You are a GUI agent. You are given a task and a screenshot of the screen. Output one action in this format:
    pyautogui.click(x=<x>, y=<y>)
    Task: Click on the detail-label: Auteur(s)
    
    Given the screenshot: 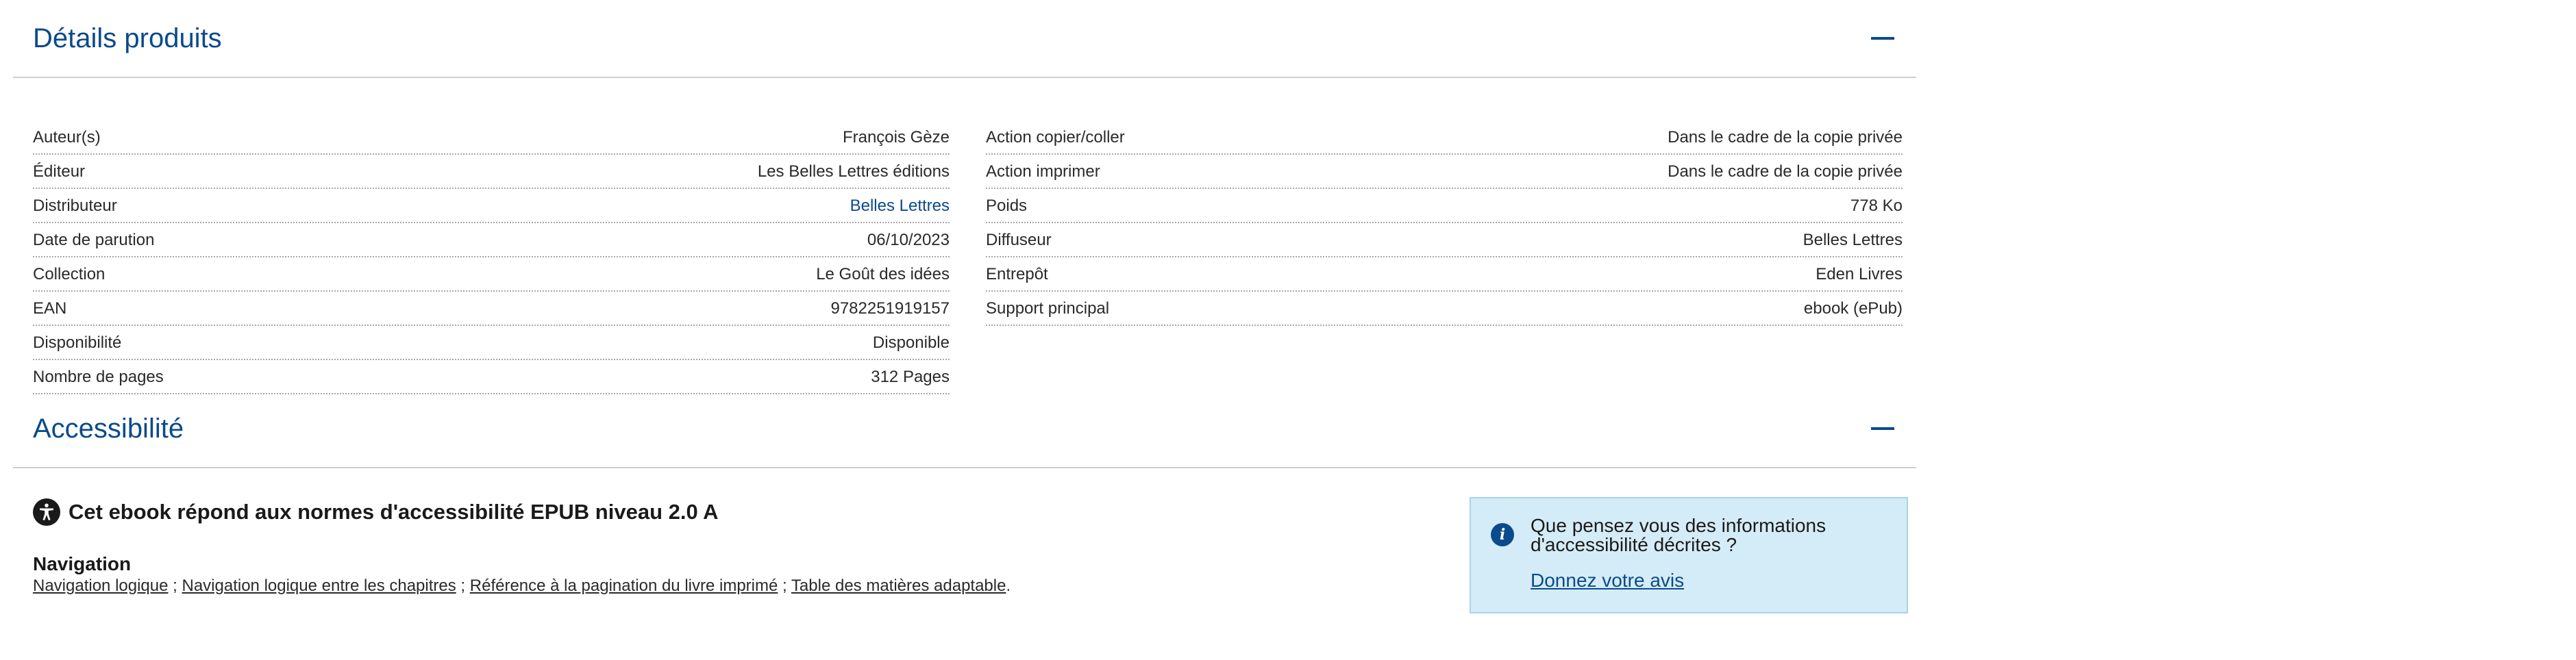 What is the action you would take?
    pyautogui.click(x=67, y=137)
    